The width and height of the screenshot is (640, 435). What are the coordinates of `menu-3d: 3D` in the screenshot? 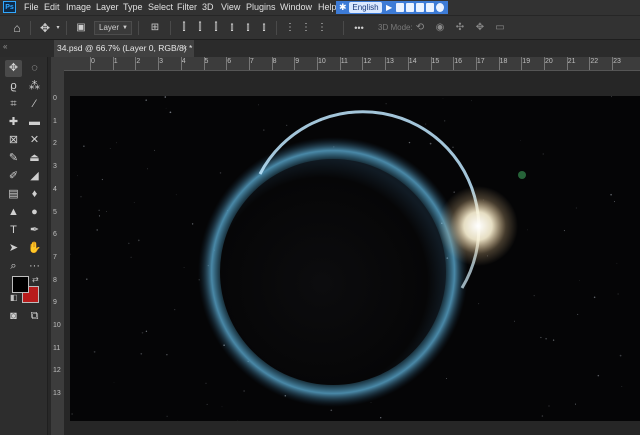 It's located at (208, 7).